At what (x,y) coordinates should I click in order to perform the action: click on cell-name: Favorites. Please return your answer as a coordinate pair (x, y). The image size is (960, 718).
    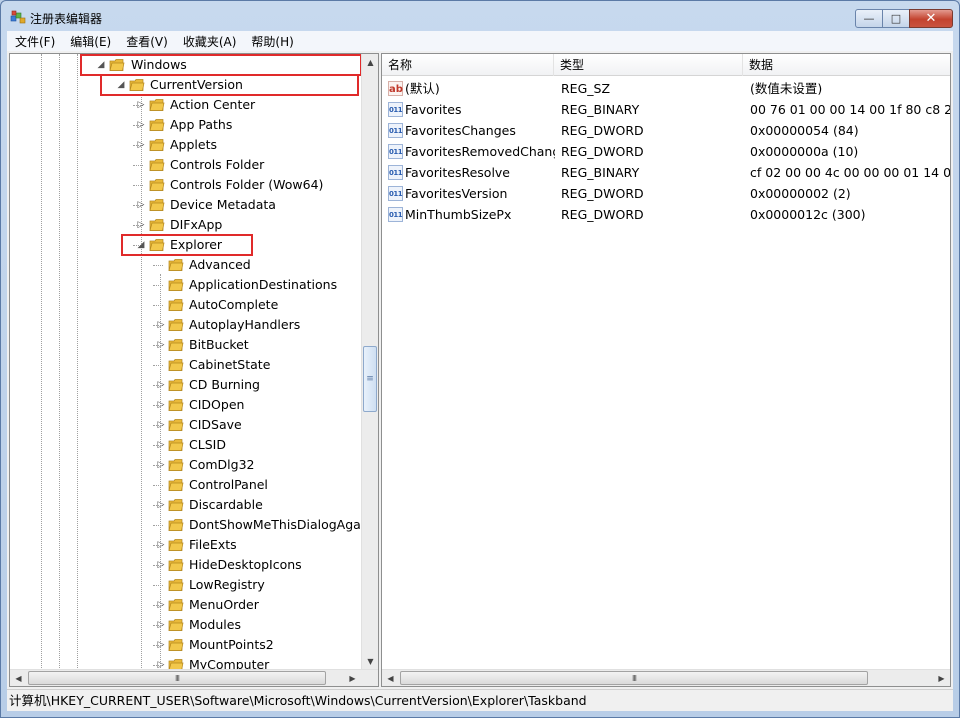
    Looking at the image, I should click on (433, 109).